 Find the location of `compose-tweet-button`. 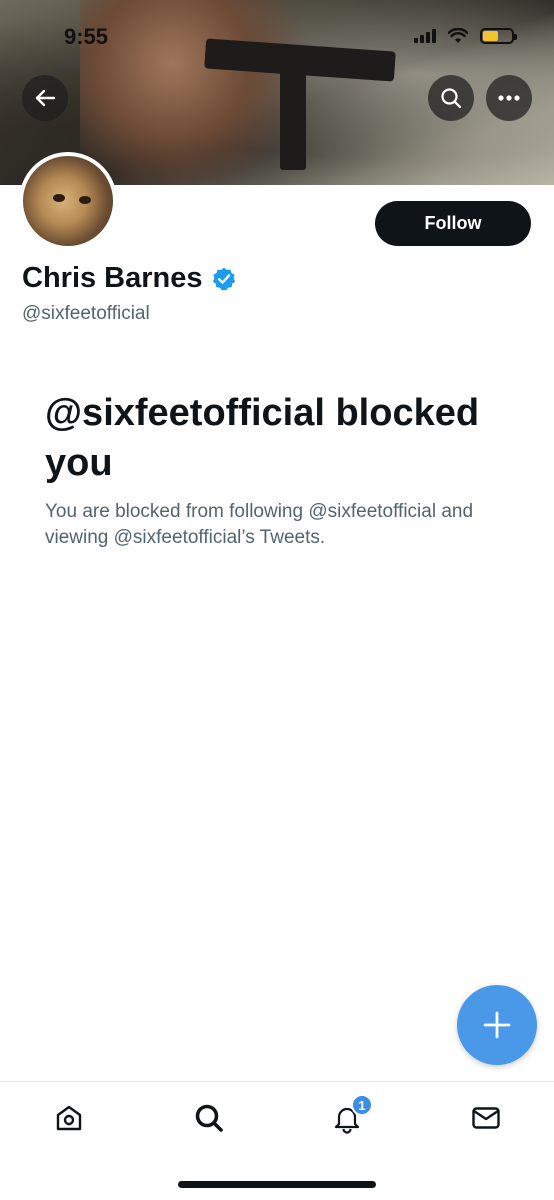

compose-tweet-button is located at coordinates (497, 1025).